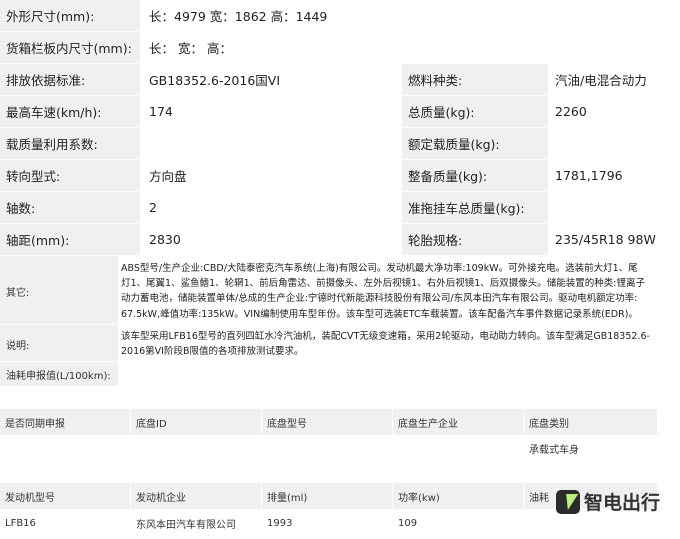  Describe the element at coordinates (70, 143) in the screenshot. I see `spec-label: 载质量利用系数:` at that location.